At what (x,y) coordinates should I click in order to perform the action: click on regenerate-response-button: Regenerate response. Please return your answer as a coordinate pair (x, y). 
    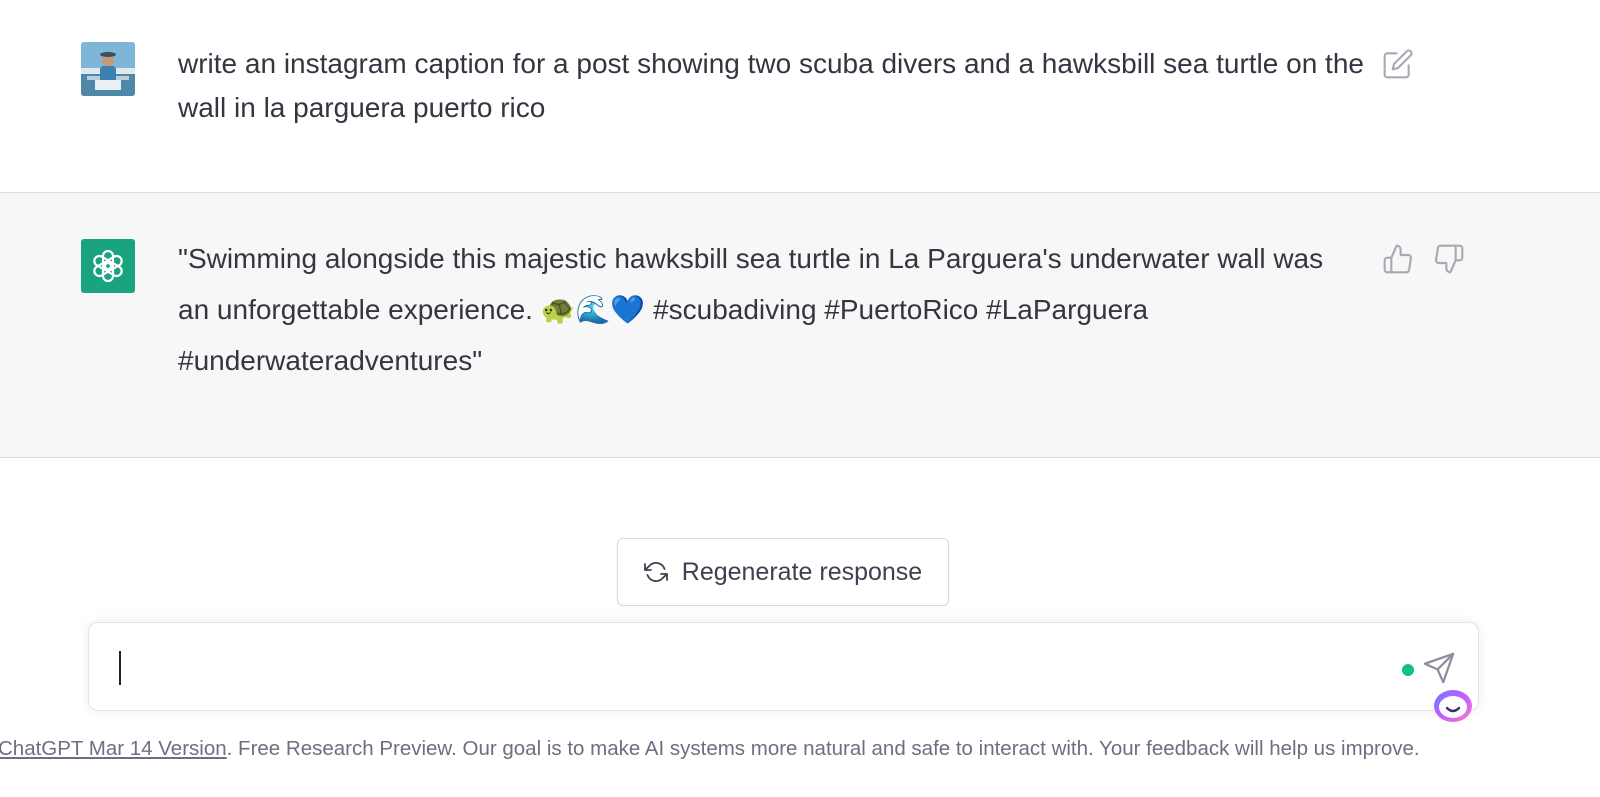
    Looking at the image, I should click on (783, 572).